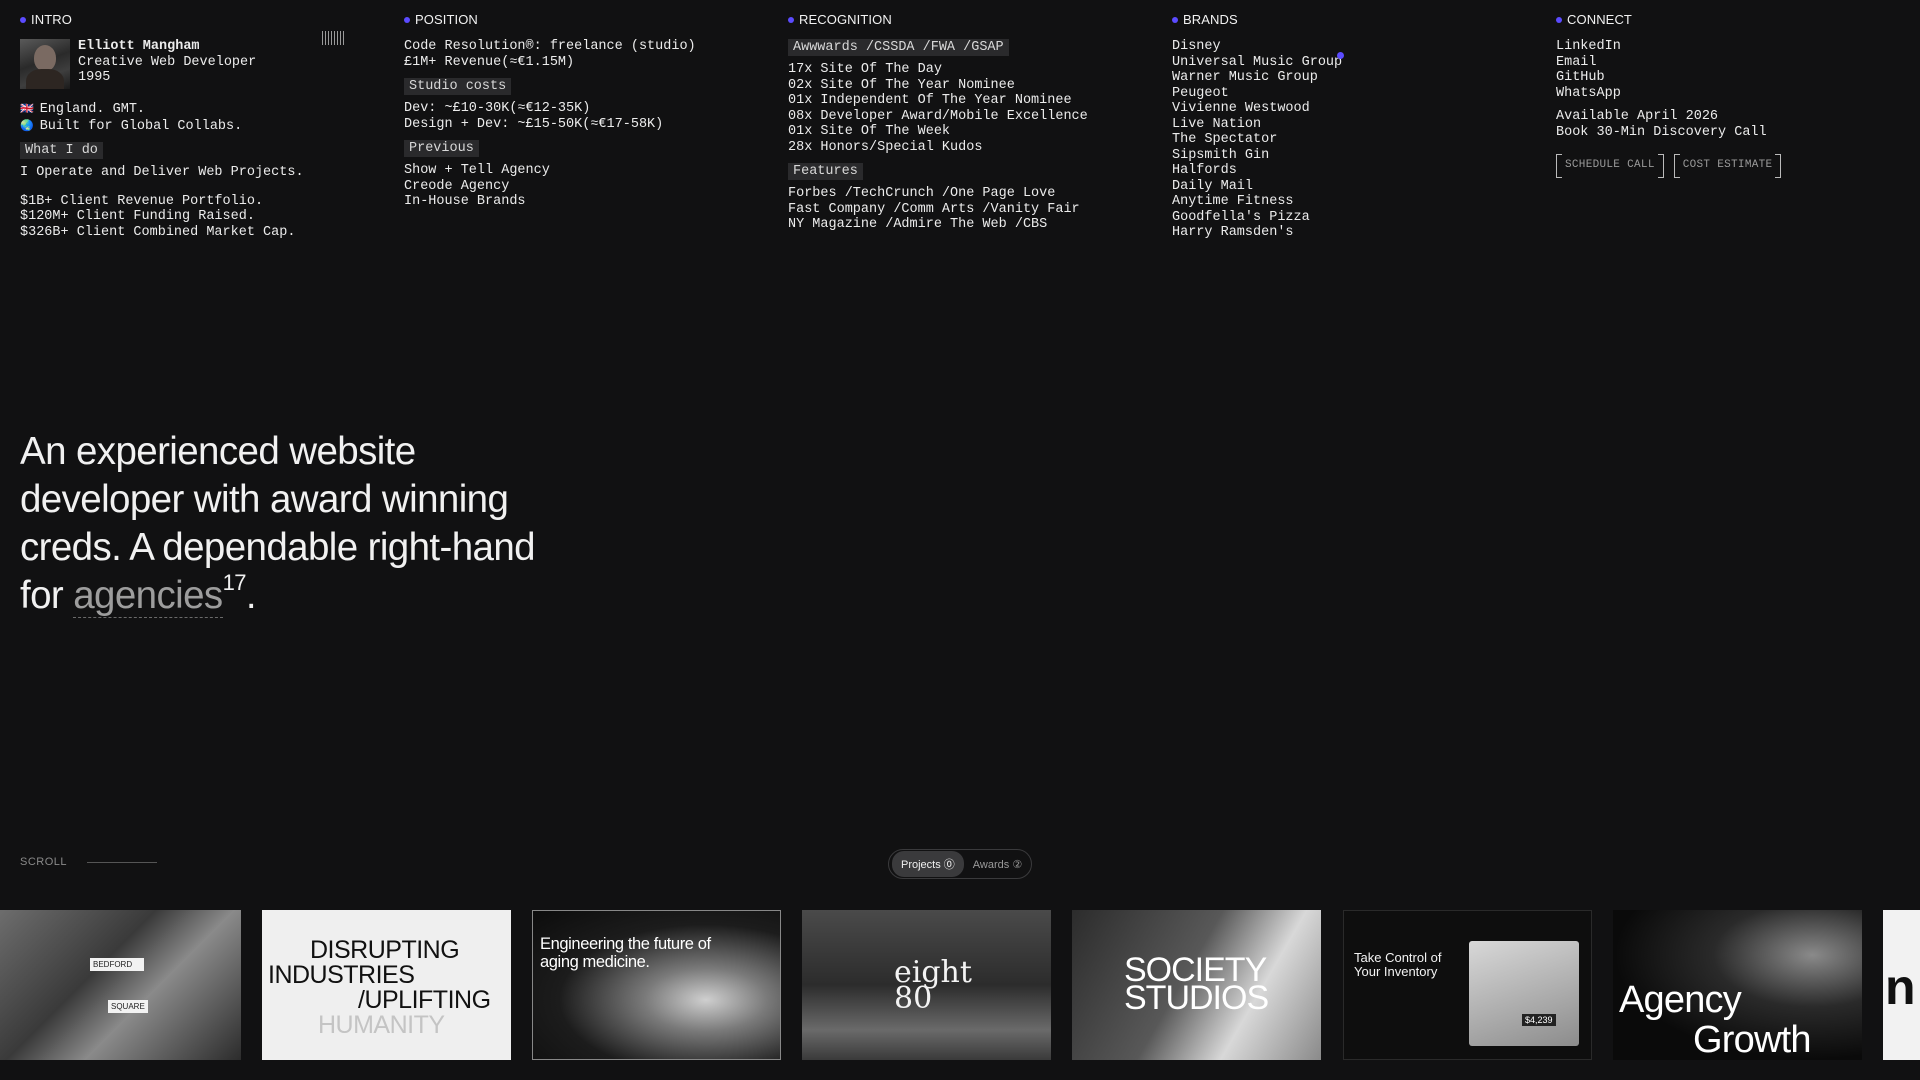  I want to click on recognition-heading: RECOGNITION, so click(968, 19).